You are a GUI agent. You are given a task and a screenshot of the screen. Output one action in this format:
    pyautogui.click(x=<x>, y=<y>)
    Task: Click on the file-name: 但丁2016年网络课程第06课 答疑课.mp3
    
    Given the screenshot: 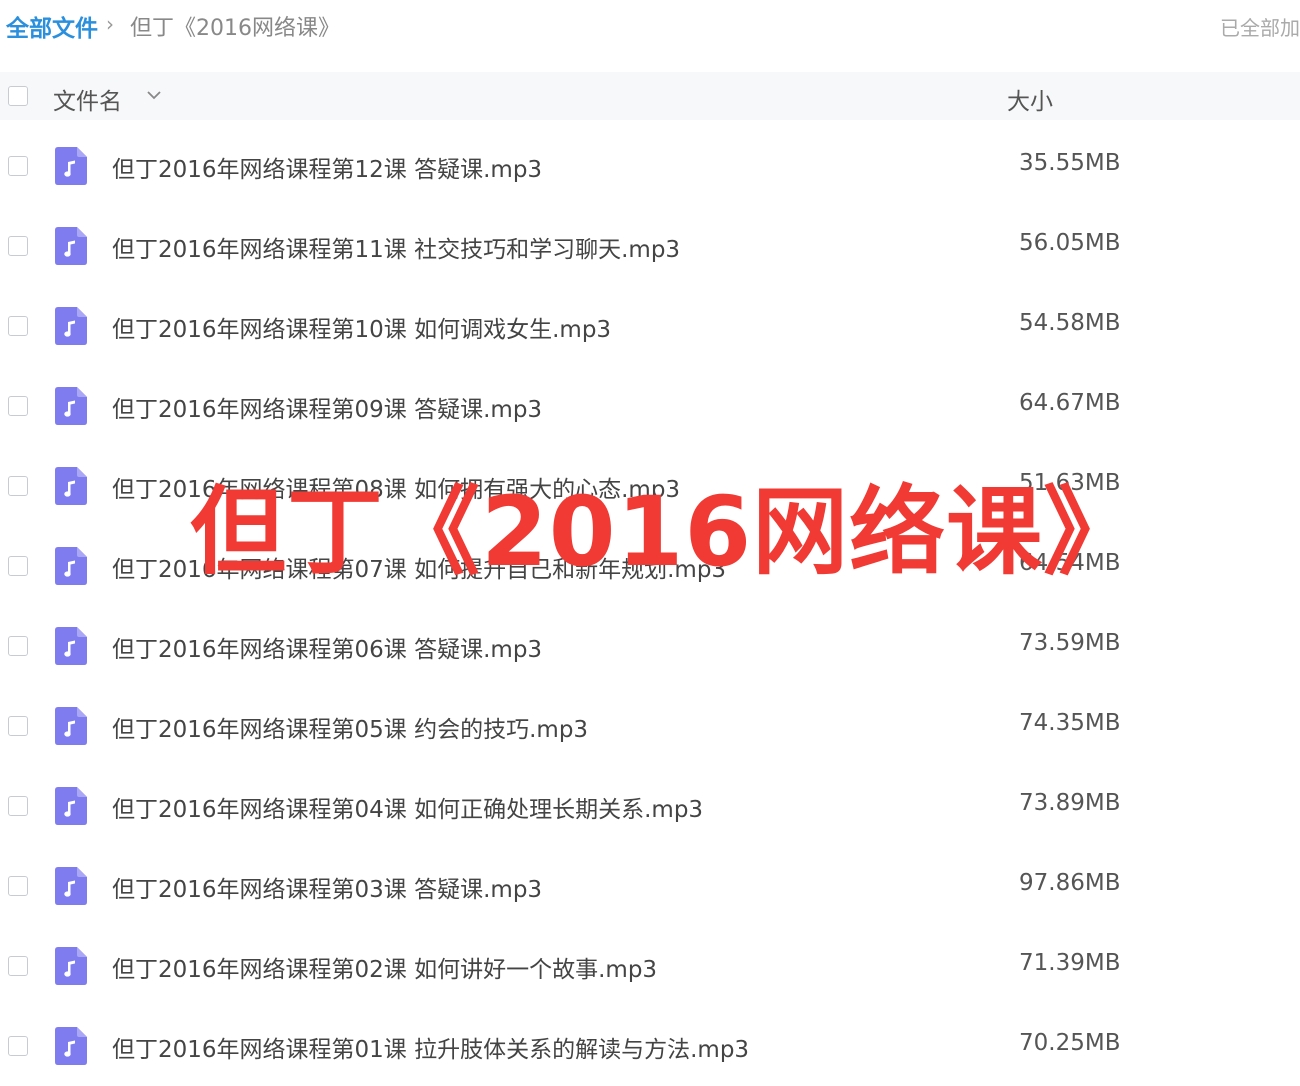 What is the action you would take?
    pyautogui.click(x=327, y=647)
    